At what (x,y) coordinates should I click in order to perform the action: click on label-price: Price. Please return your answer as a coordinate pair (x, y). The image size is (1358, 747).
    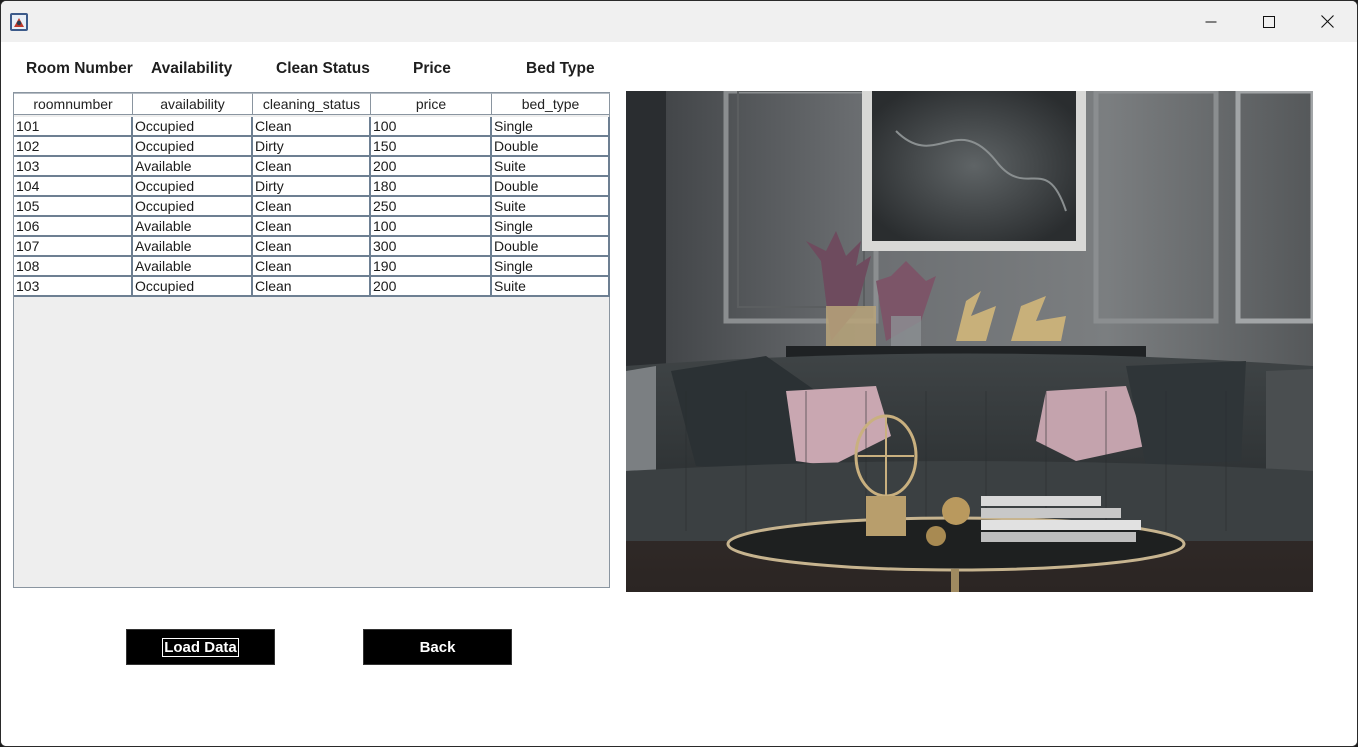
    Looking at the image, I should click on (432, 68).